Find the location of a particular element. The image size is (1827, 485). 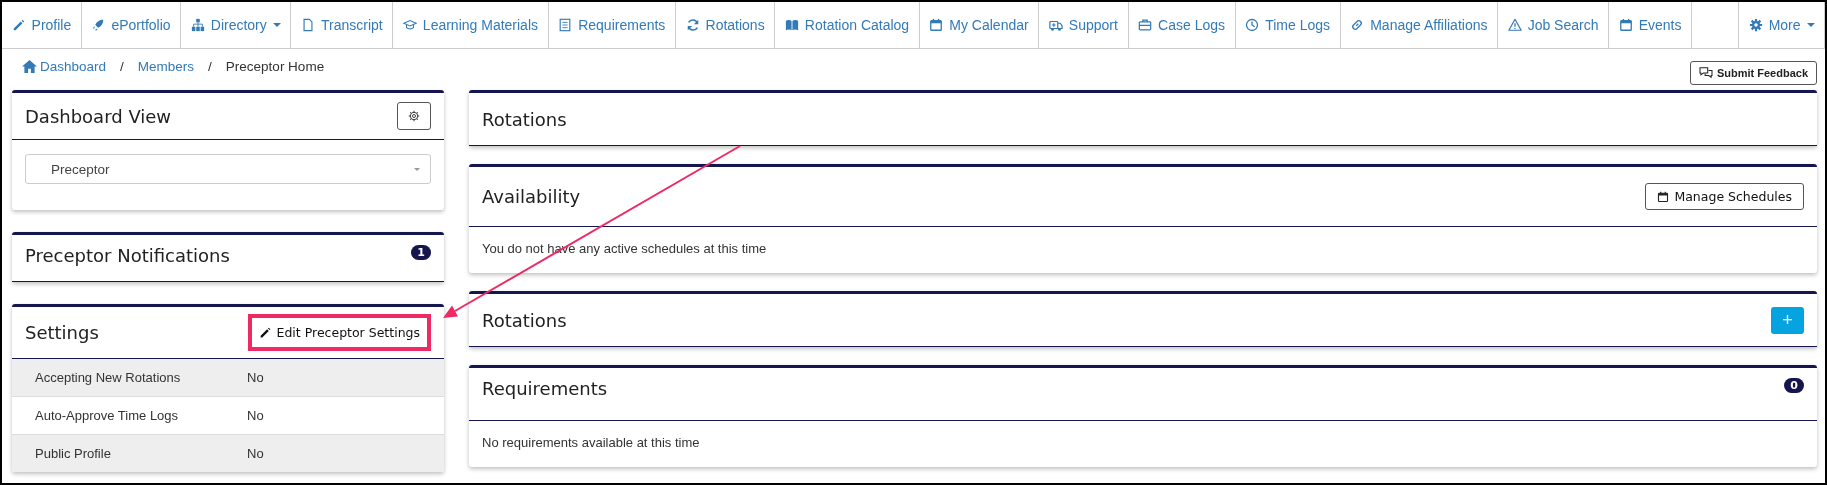

setting-label: Public Profile is located at coordinates (73, 453).